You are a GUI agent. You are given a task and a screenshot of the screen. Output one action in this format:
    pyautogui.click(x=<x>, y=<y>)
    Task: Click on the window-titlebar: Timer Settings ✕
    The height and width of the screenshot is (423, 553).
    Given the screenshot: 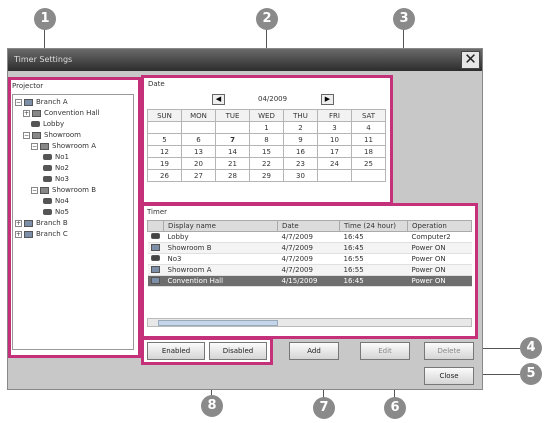 What is the action you would take?
    pyautogui.click(x=245, y=60)
    